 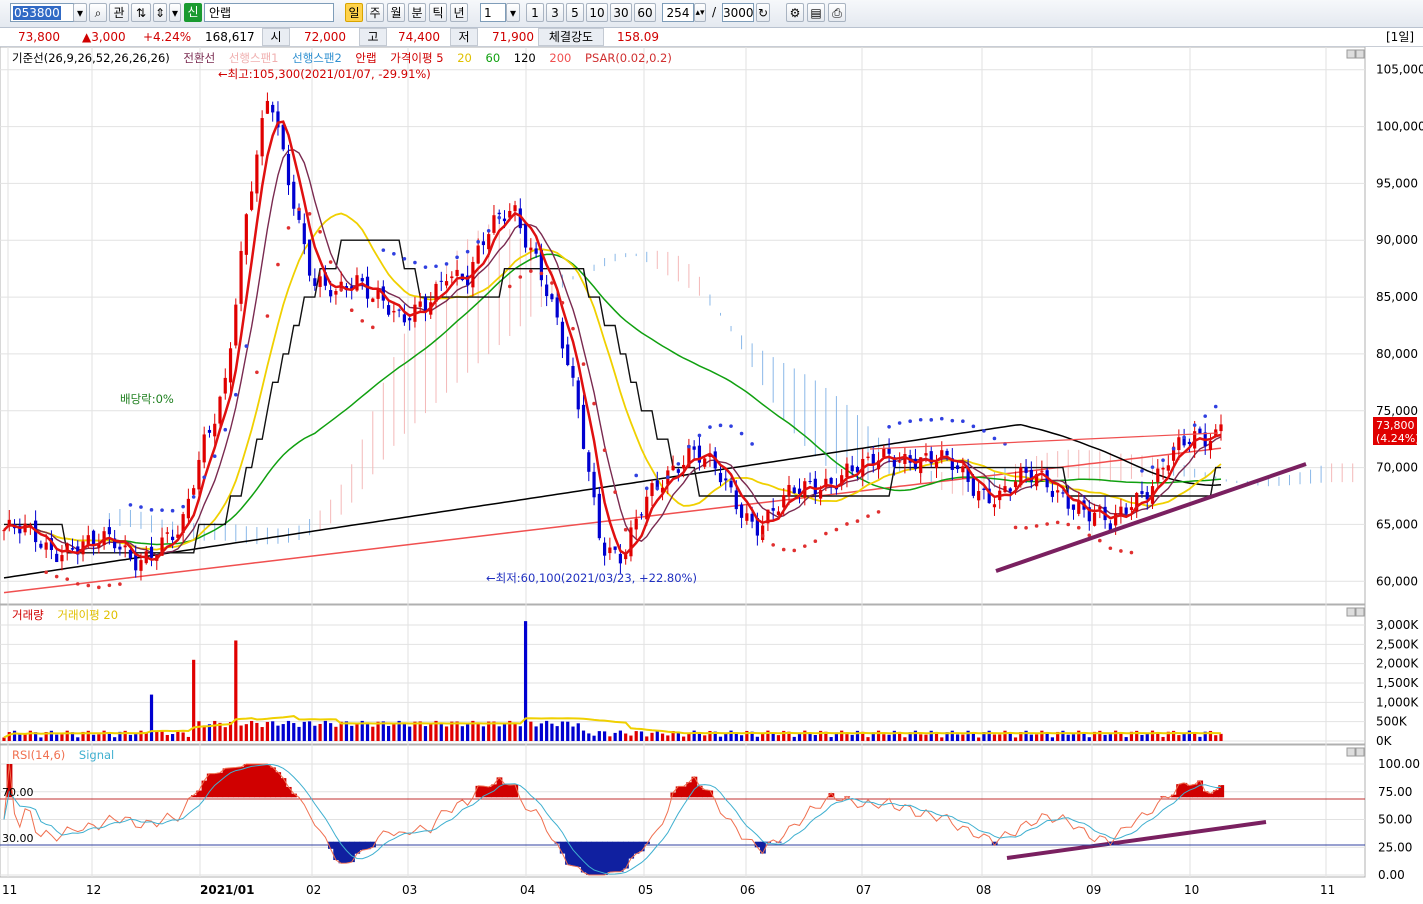 I want to click on interval-dropdown-button: ▾, so click(x=513, y=12).